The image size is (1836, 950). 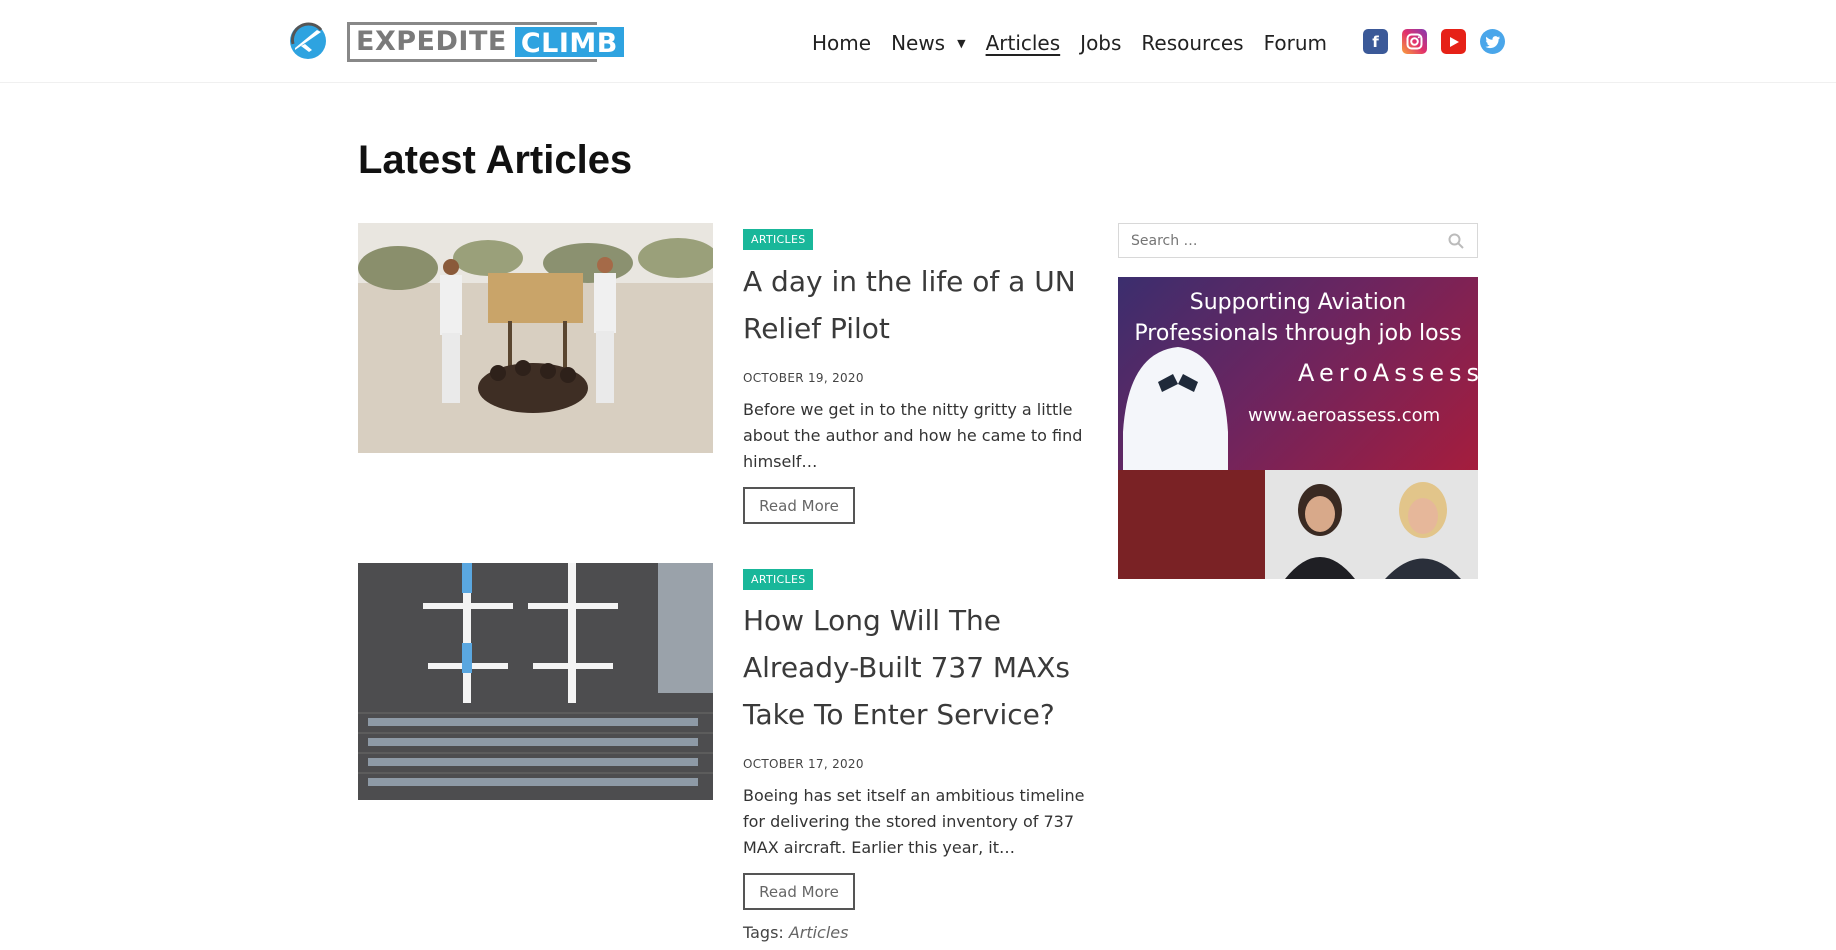 I want to click on twitter-icon, so click(x=1492, y=41).